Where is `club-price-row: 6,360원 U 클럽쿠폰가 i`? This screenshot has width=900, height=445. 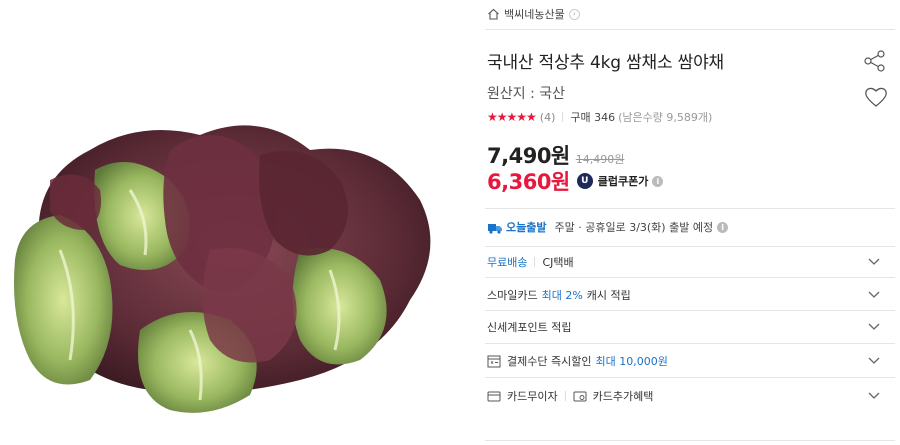
club-price-row: 6,360원 U 클럽쿠폰가 i is located at coordinates (575, 181).